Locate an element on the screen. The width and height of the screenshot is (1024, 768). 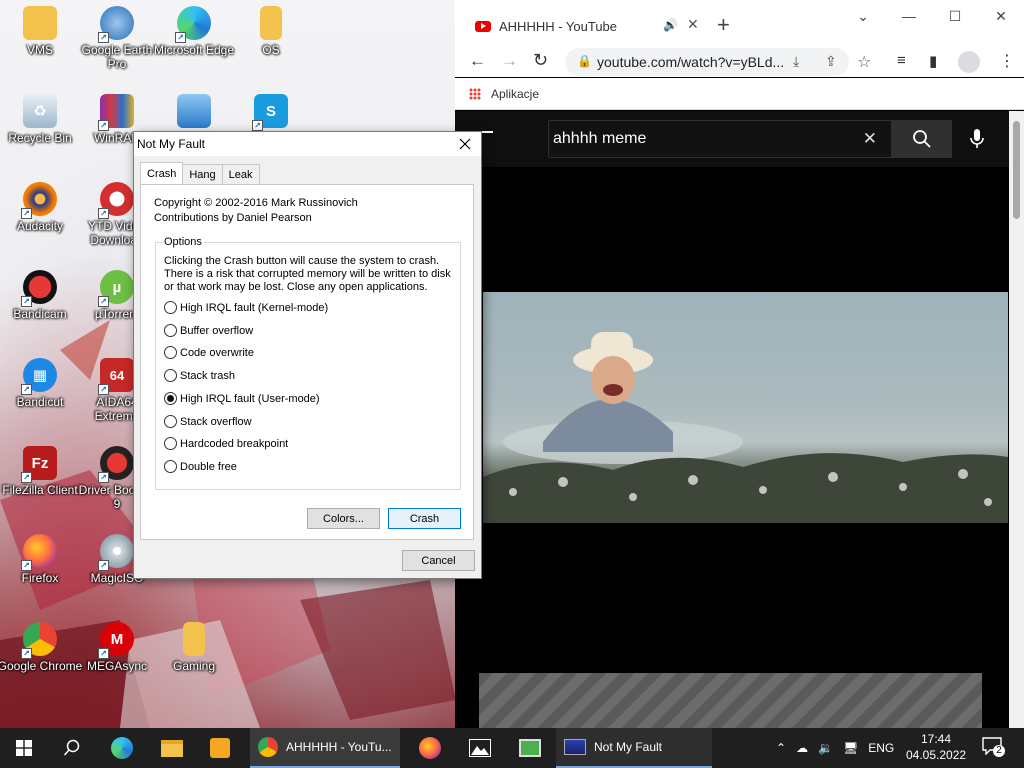
taskbar-firefox is located at coordinates (430, 748).